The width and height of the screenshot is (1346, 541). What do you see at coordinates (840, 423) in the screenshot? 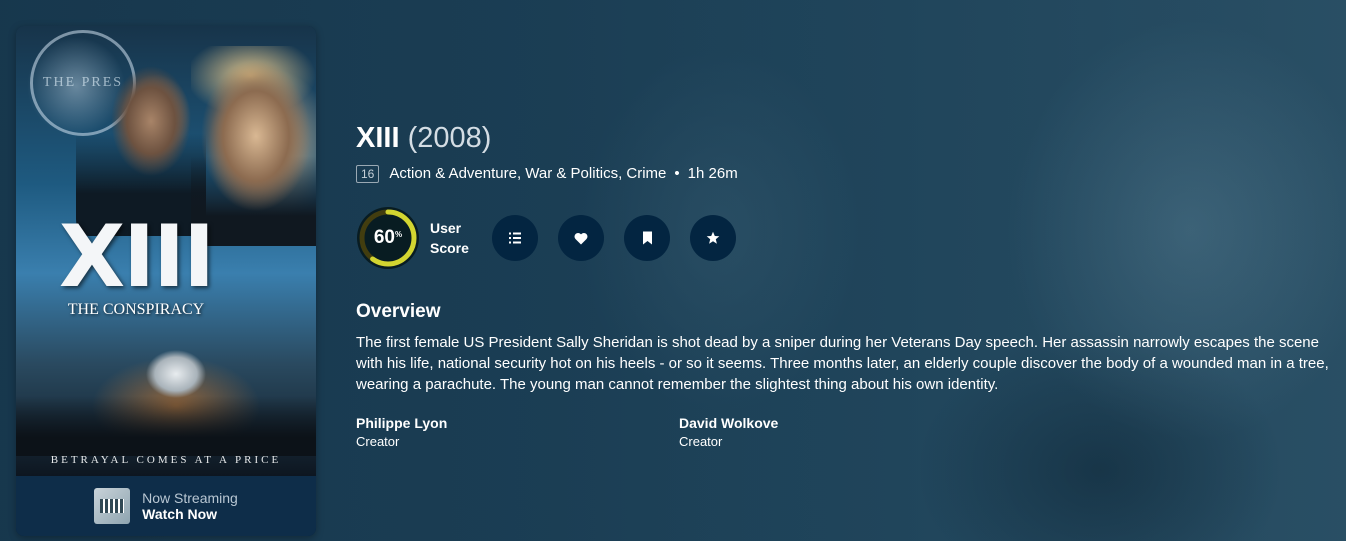
I see `crew-name-link: David Wolkove` at bounding box center [840, 423].